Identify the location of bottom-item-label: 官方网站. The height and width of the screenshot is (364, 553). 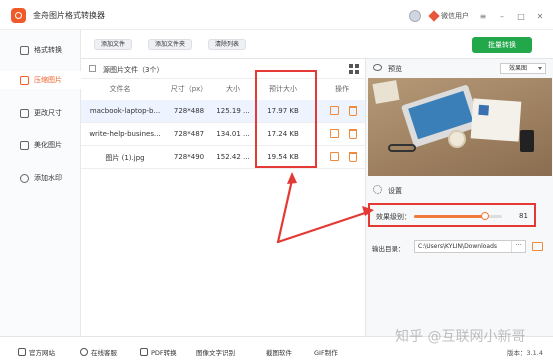
(42, 353).